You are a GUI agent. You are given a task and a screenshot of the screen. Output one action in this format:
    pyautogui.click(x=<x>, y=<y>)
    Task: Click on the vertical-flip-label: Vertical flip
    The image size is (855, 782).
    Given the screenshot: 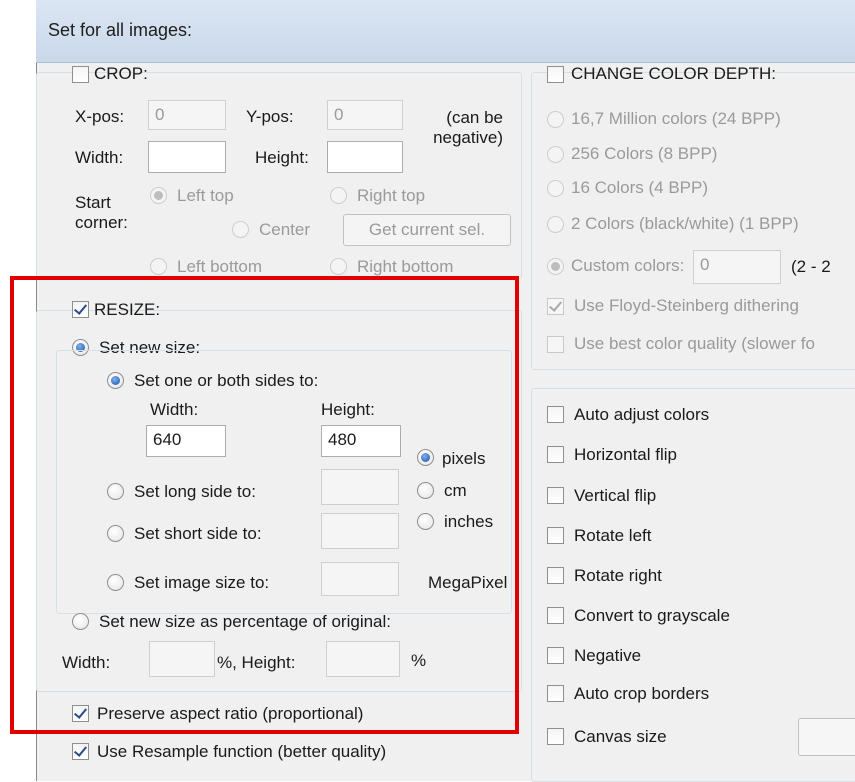 What is the action you would take?
    pyautogui.click(x=615, y=495)
    